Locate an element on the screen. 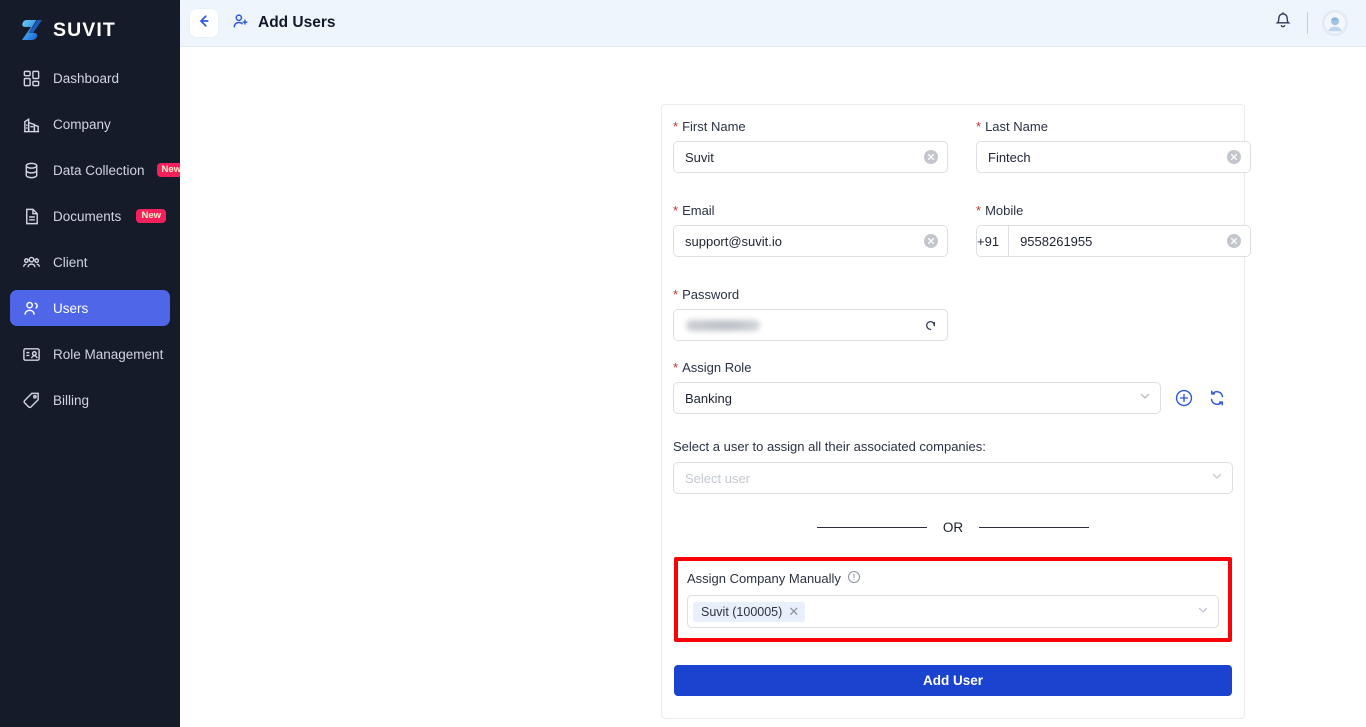  or-divider: OR is located at coordinates (953, 527).